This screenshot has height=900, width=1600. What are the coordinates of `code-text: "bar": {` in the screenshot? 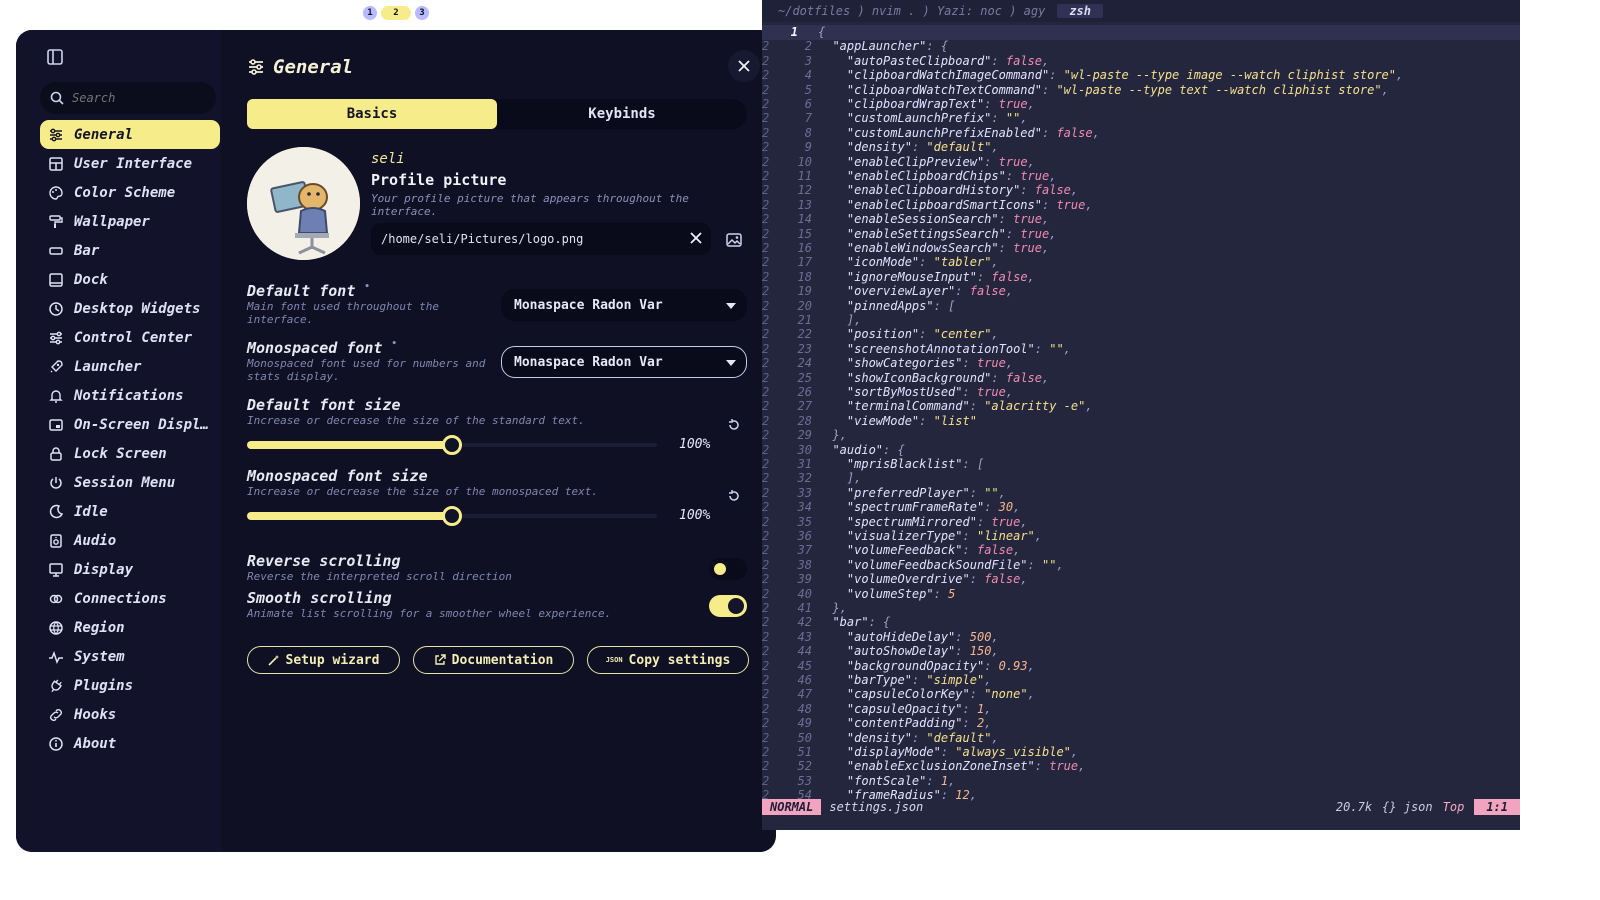 It's located at (861, 622).